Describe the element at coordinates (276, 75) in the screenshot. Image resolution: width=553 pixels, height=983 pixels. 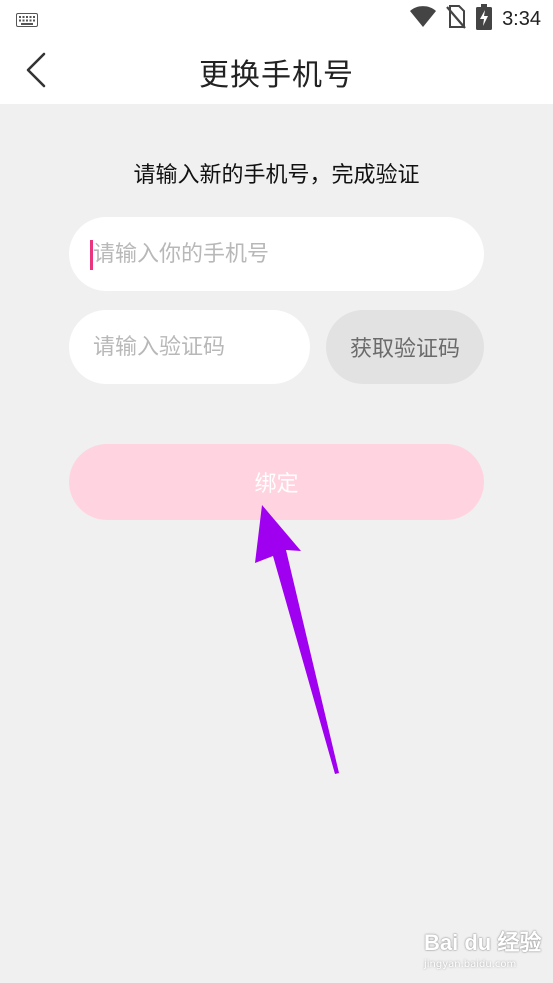
I see `page-title: 更换手机号` at that location.